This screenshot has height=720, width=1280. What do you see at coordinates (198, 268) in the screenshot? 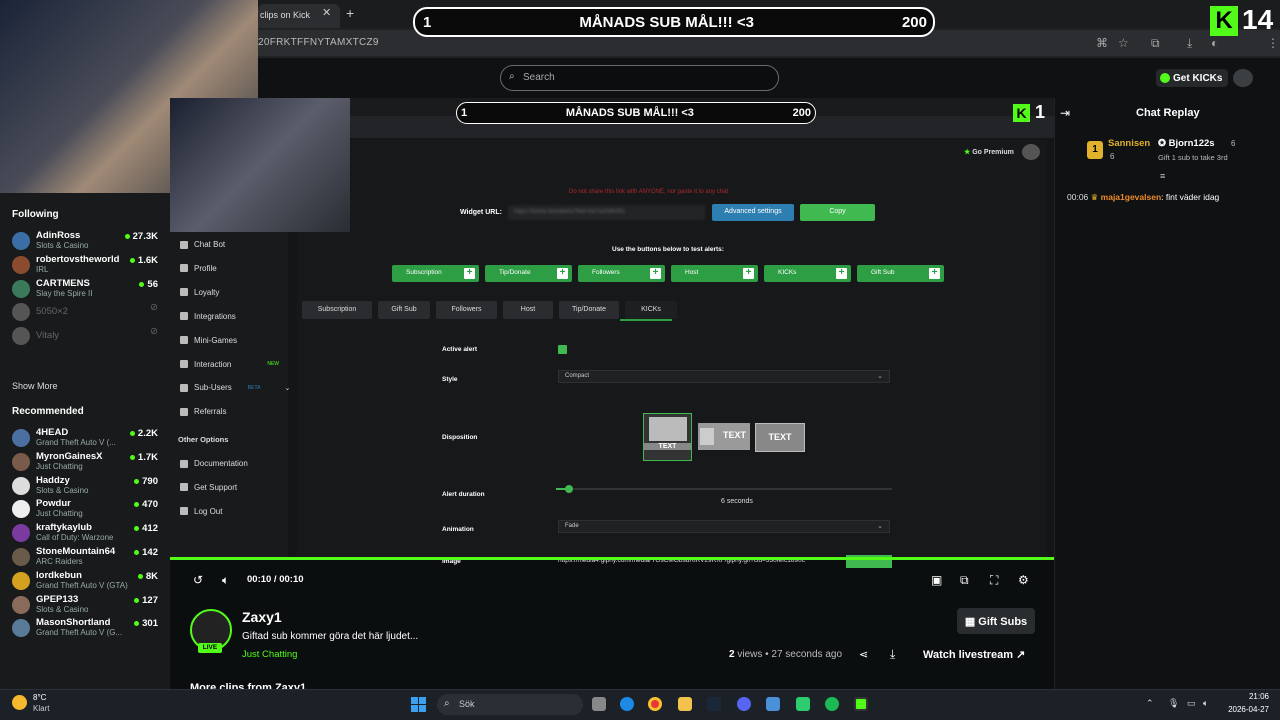
I see `dashboard-nav-item: Profile` at bounding box center [198, 268].